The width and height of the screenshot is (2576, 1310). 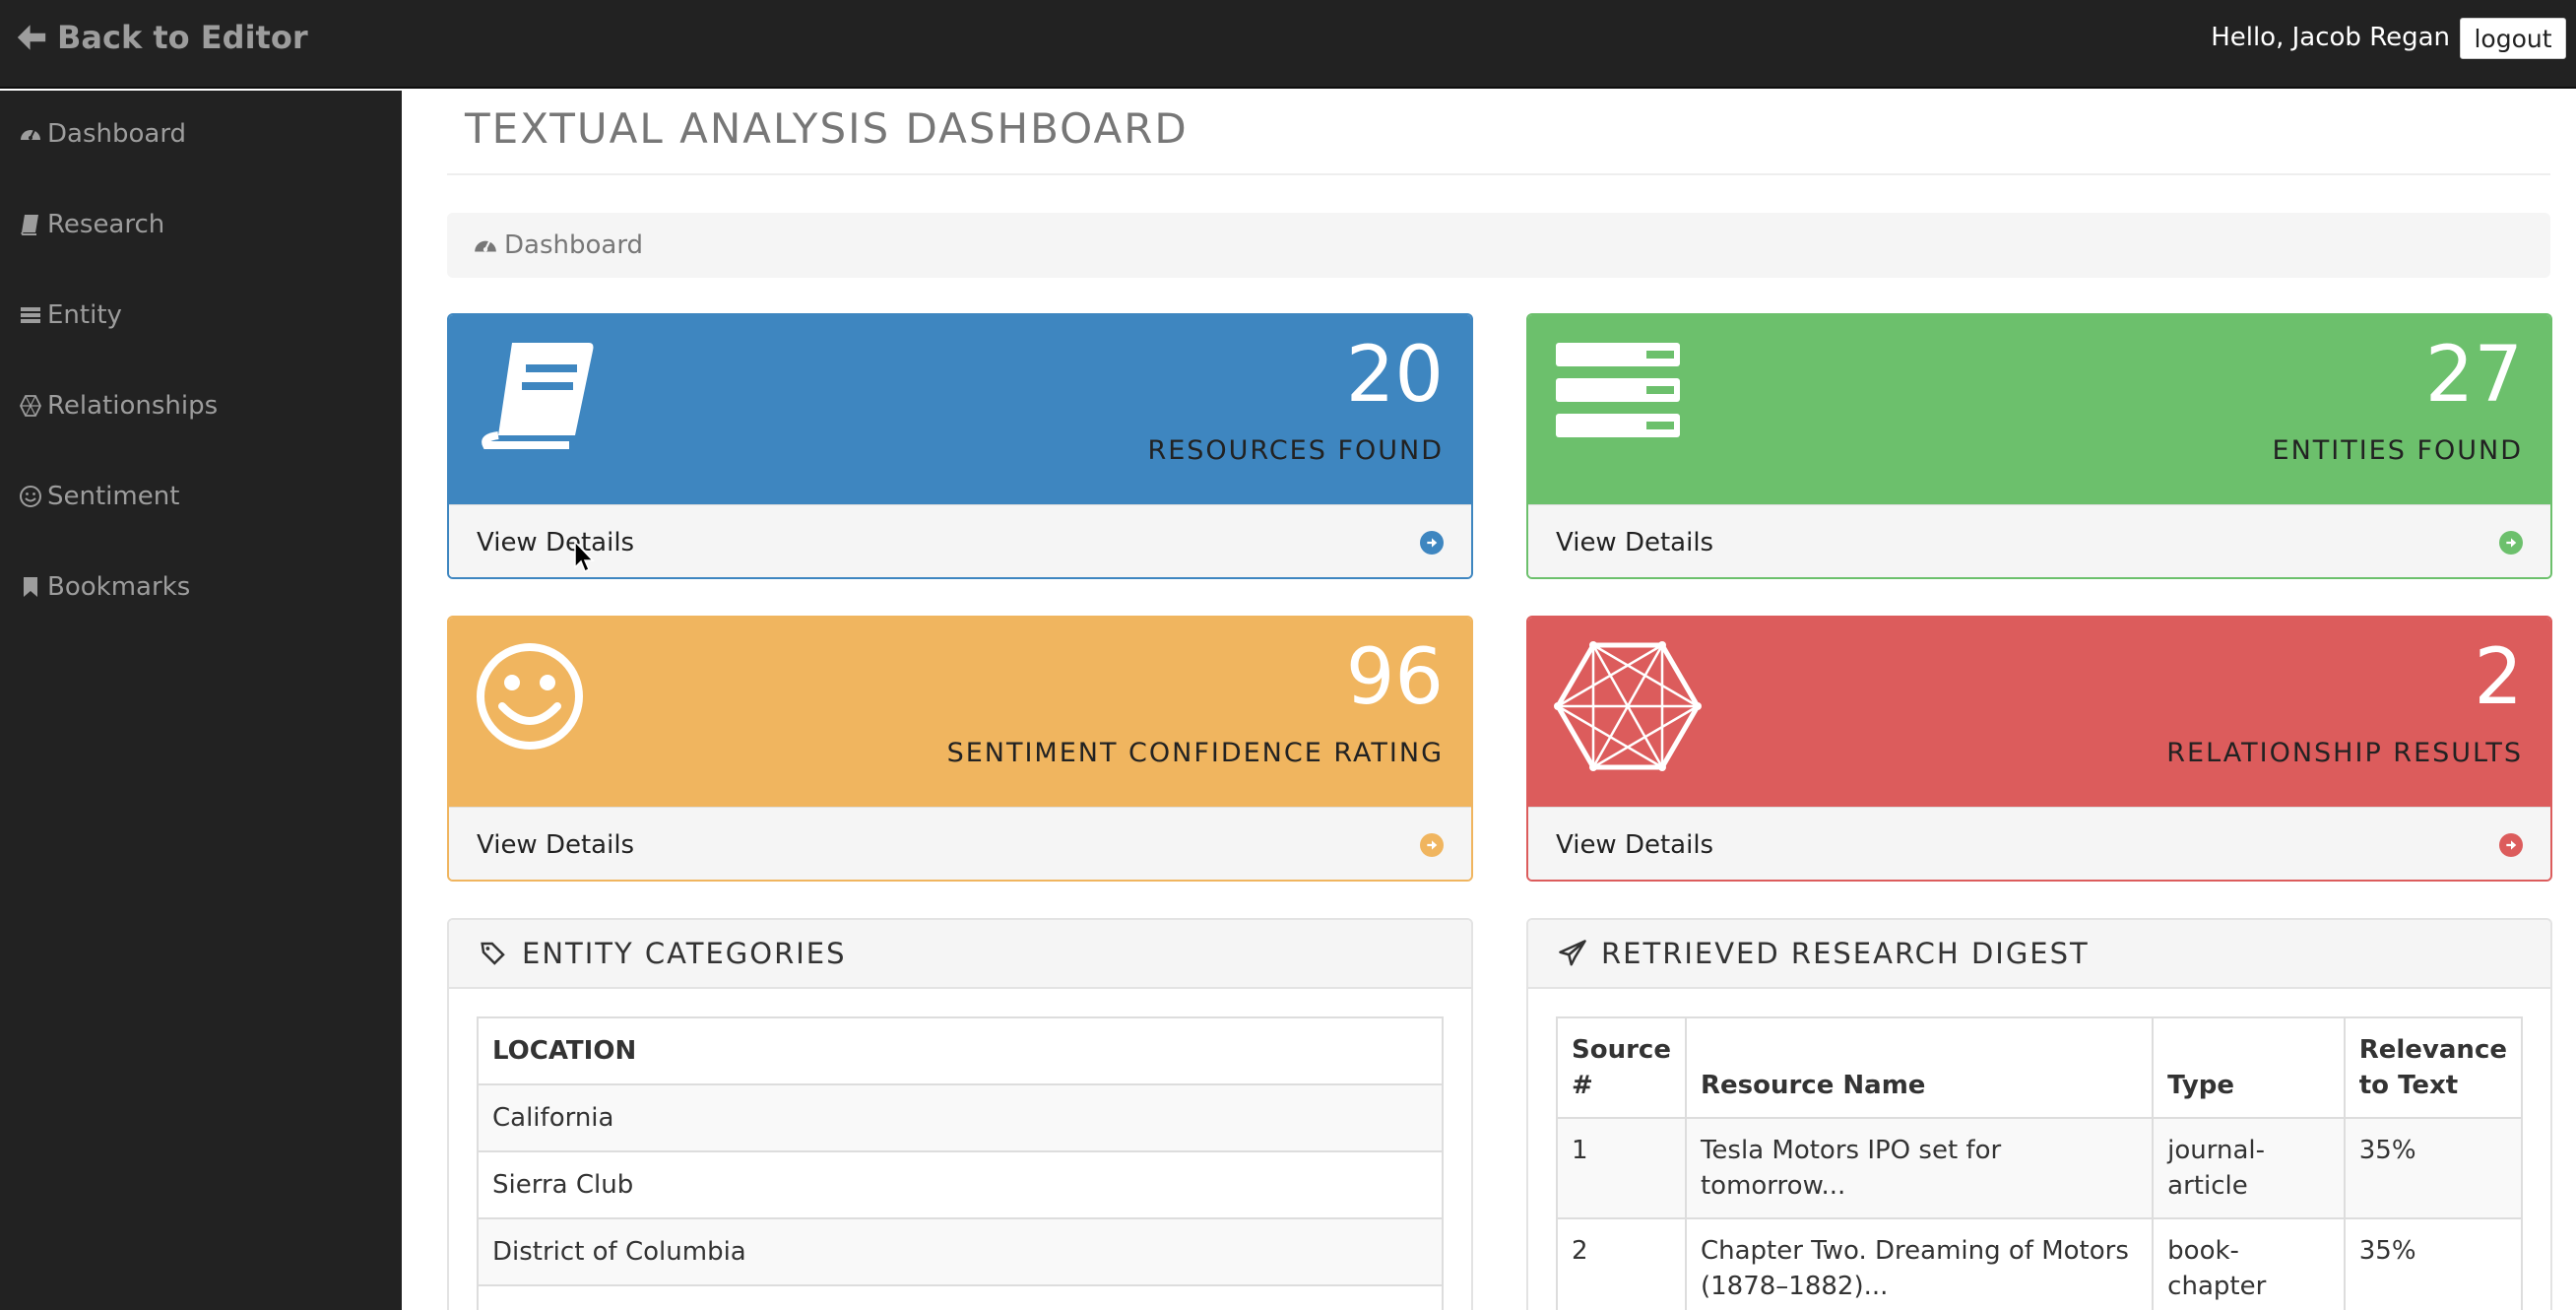 I want to click on column-header-type: Type, so click(x=2249, y=1067).